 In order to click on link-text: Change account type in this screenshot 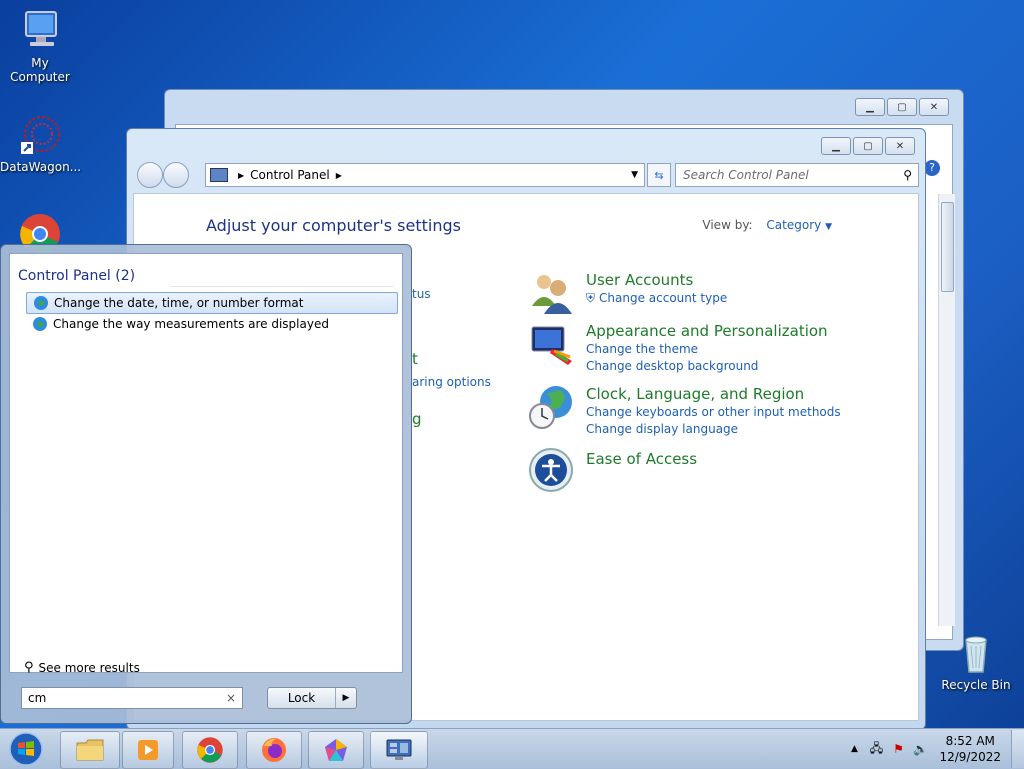, I will do `click(663, 298)`.